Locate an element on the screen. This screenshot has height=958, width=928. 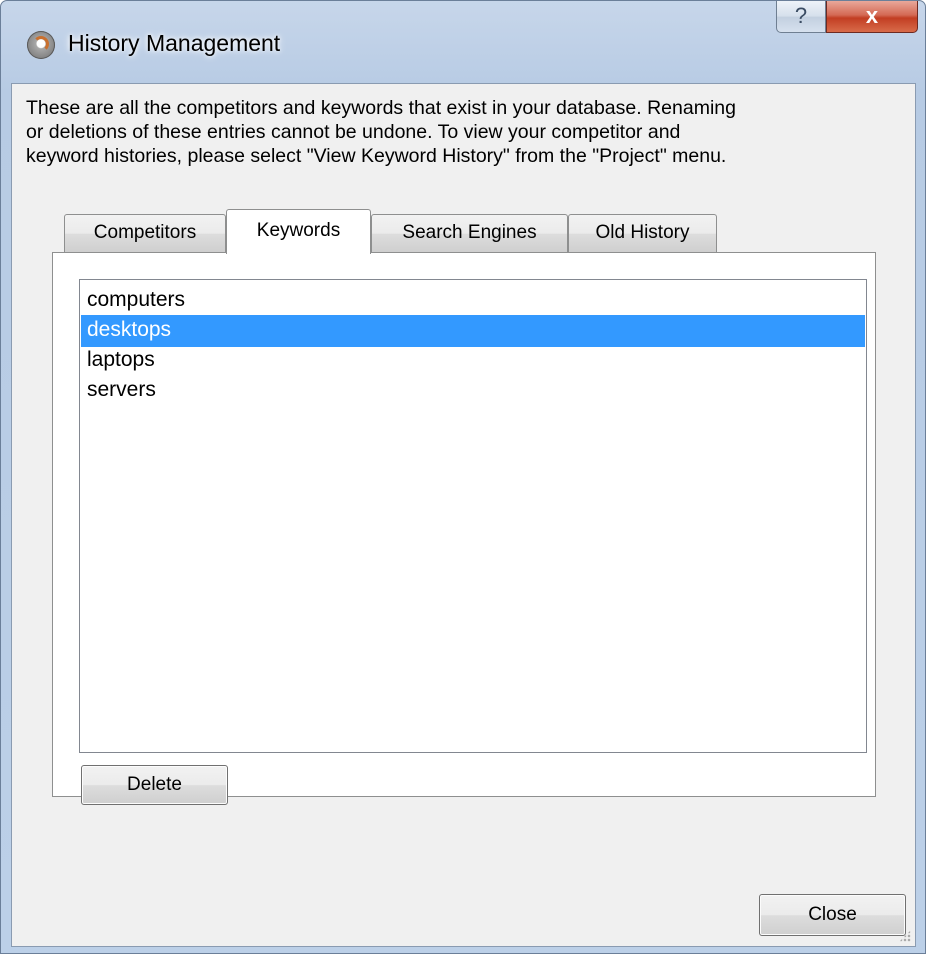
list-item-selected: desktops is located at coordinates (473, 331).